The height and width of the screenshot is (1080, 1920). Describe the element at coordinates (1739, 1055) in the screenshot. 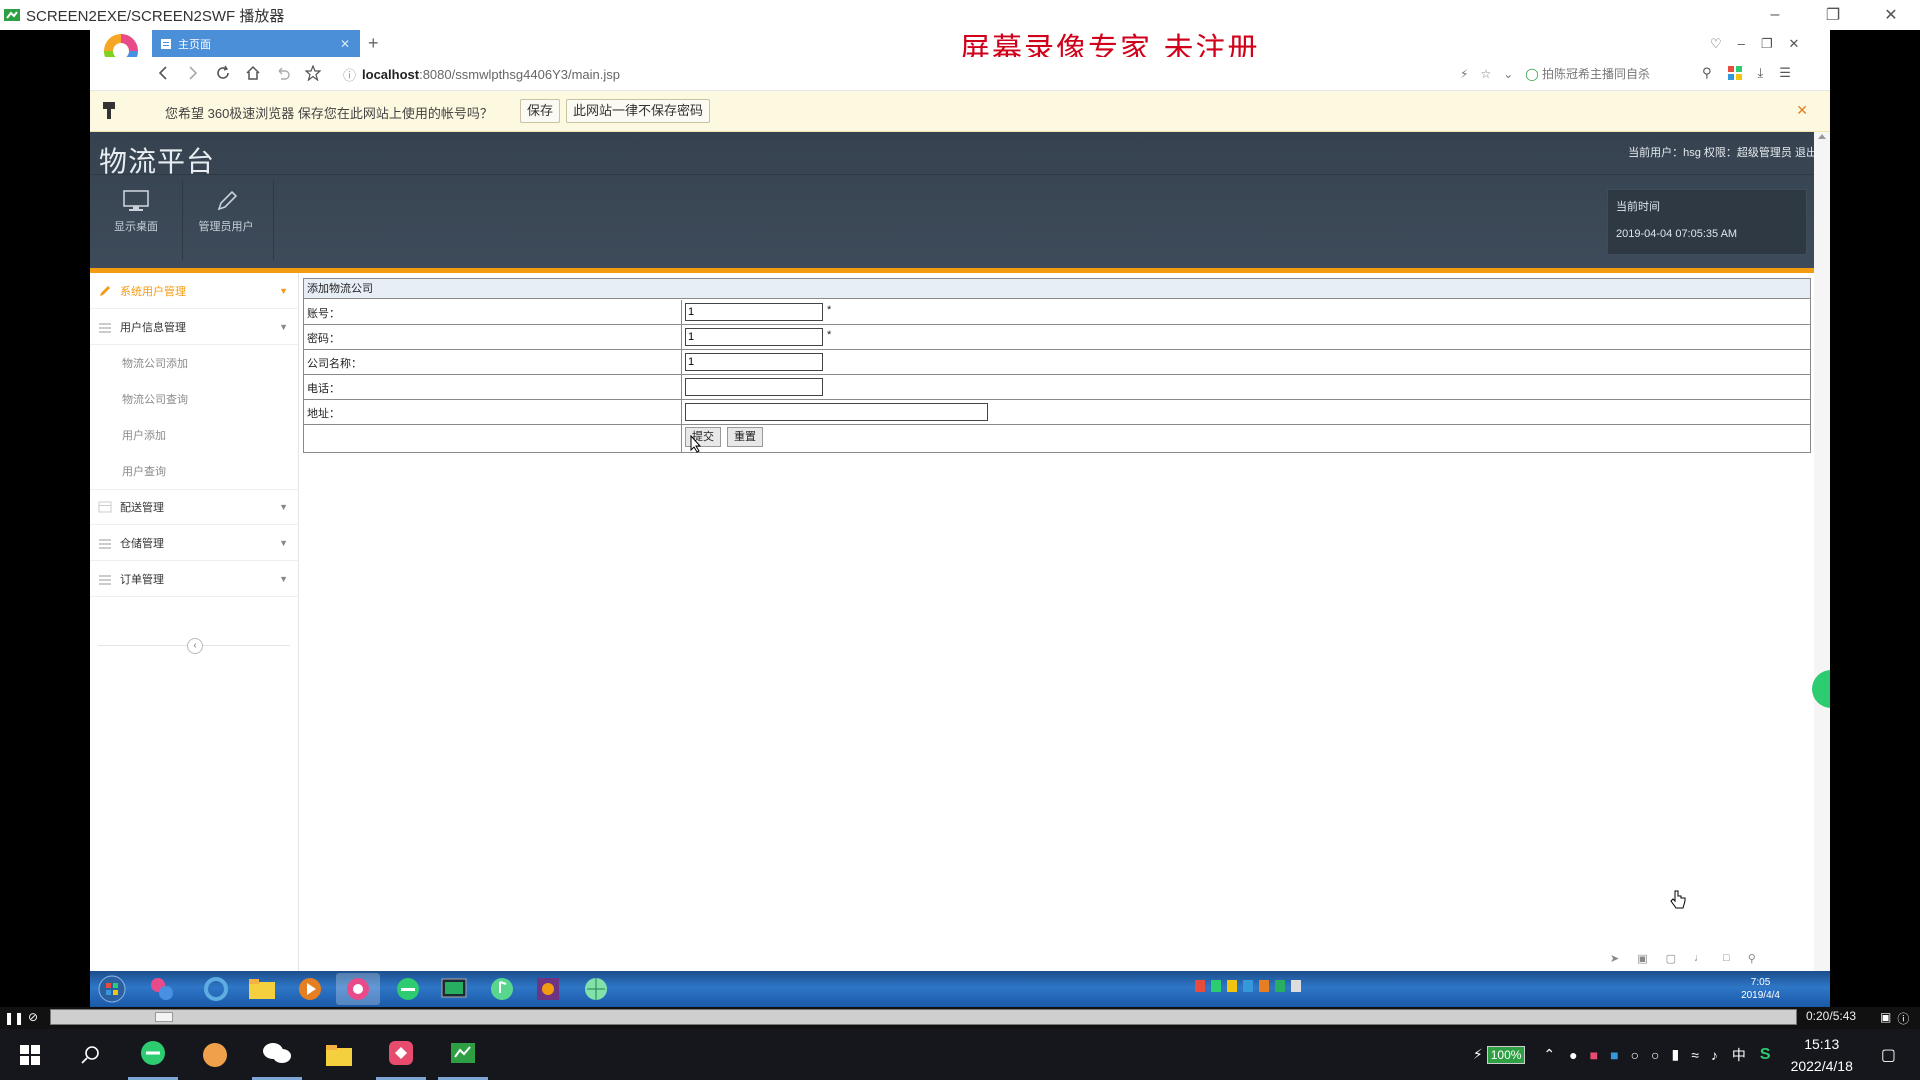

I see `ime-indicator: 中` at that location.